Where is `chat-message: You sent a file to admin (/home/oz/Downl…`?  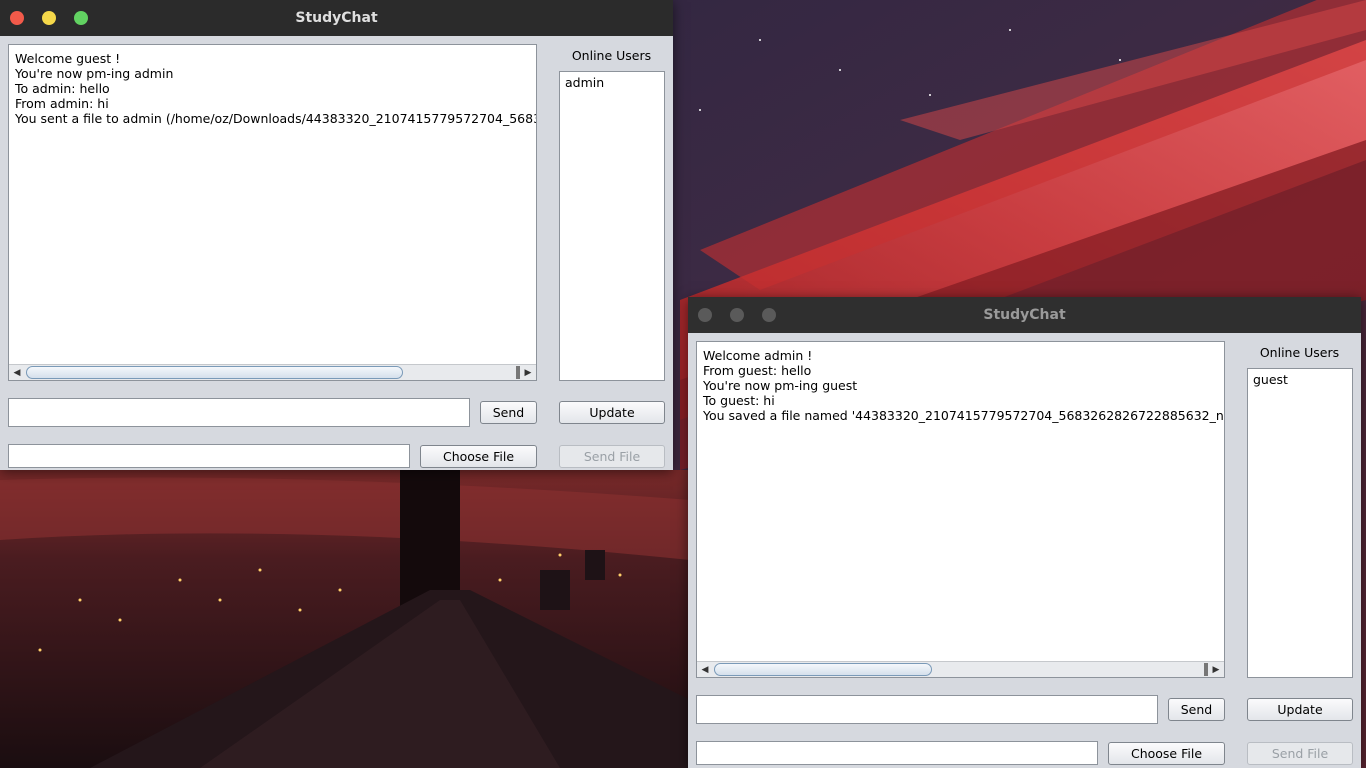 chat-message: You sent a file to admin (/home/oz/Downl… is located at coordinates (276, 118).